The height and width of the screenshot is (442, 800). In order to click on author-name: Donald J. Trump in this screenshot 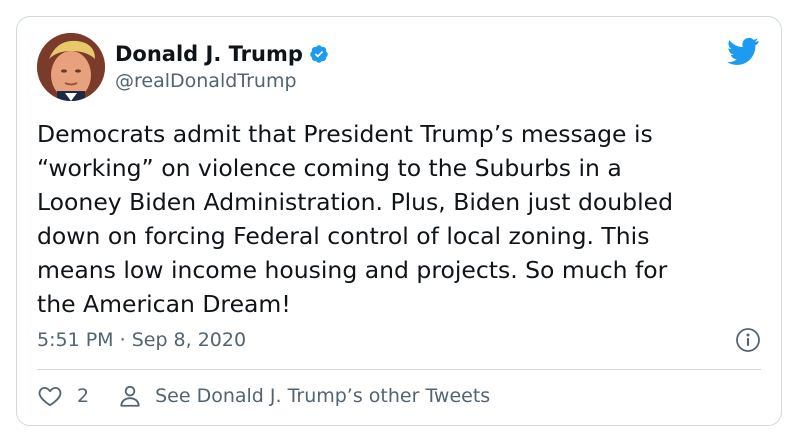, I will do `click(222, 54)`.